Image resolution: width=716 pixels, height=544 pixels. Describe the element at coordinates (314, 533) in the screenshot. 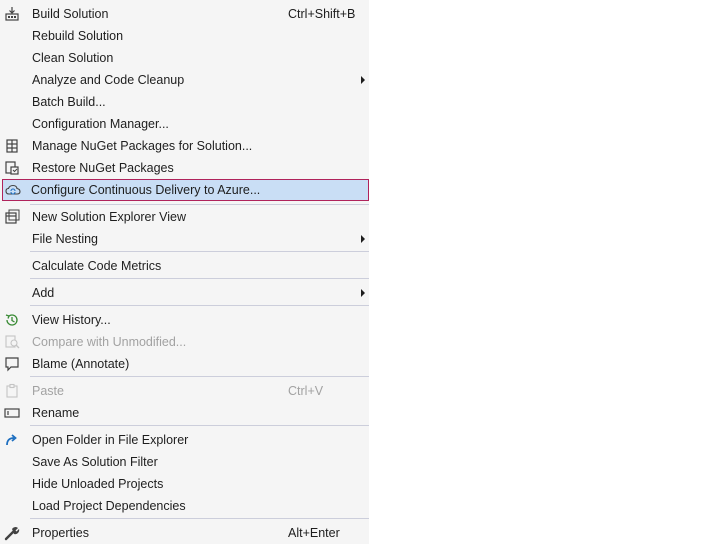

I see `shortcut-text: Alt+Enter` at that location.